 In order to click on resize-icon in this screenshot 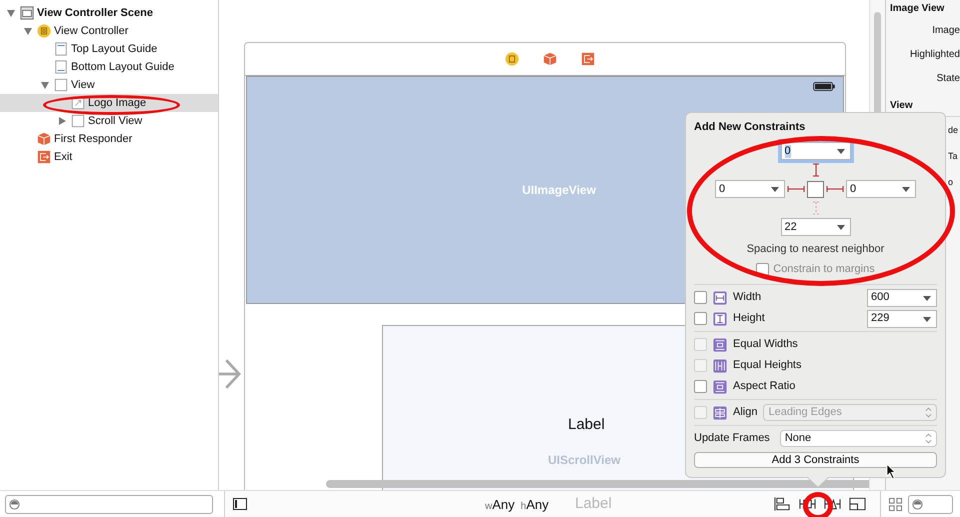, I will do `click(857, 504)`.